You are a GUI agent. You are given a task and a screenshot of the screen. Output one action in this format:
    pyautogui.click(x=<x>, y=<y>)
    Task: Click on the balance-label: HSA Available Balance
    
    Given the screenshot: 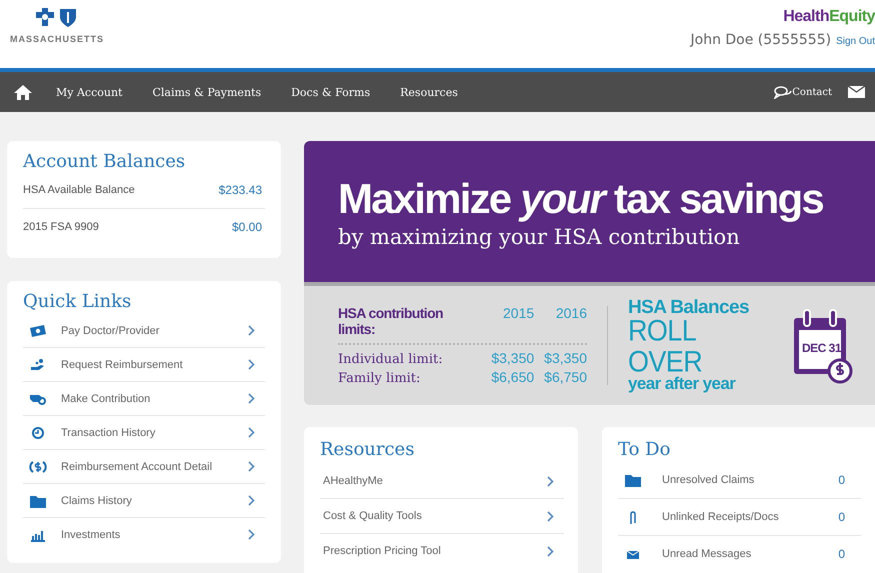 What is the action you would take?
    pyautogui.click(x=79, y=190)
    